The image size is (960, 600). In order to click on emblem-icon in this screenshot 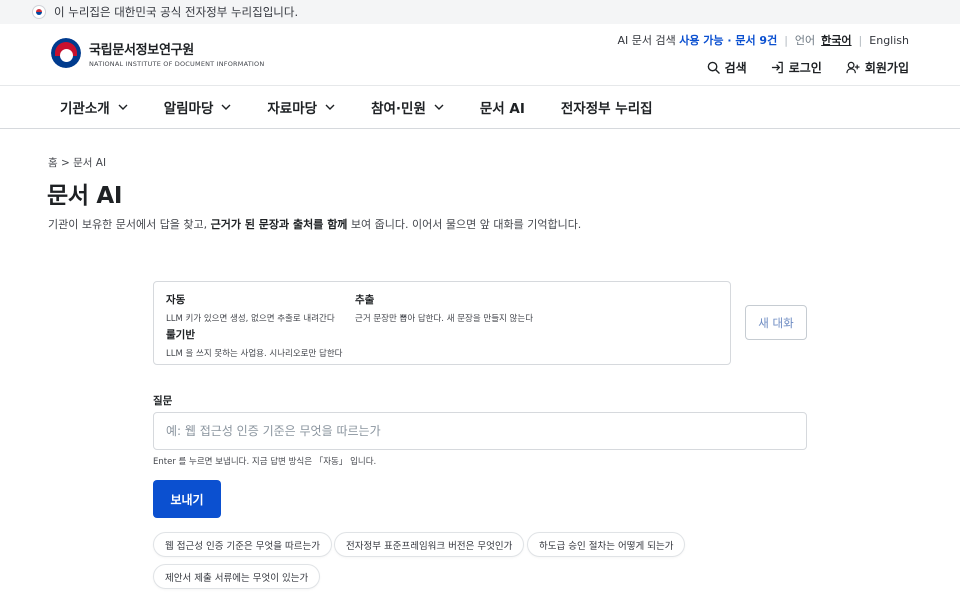, I will do `click(66, 53)`.